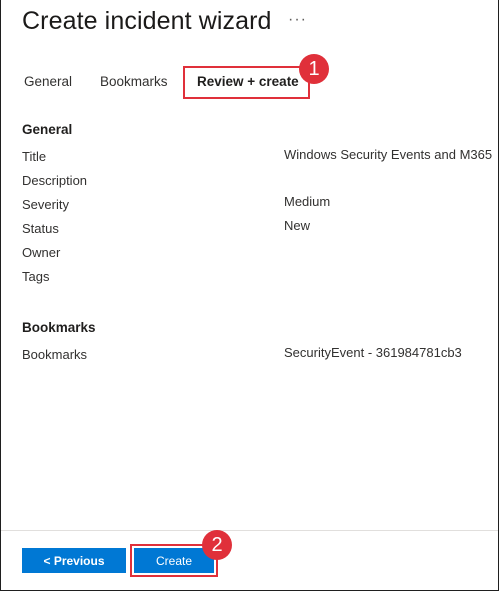 This screenshot has width=499, height=591. I want to click on callout-badge-1: 1, so click(314, 69).